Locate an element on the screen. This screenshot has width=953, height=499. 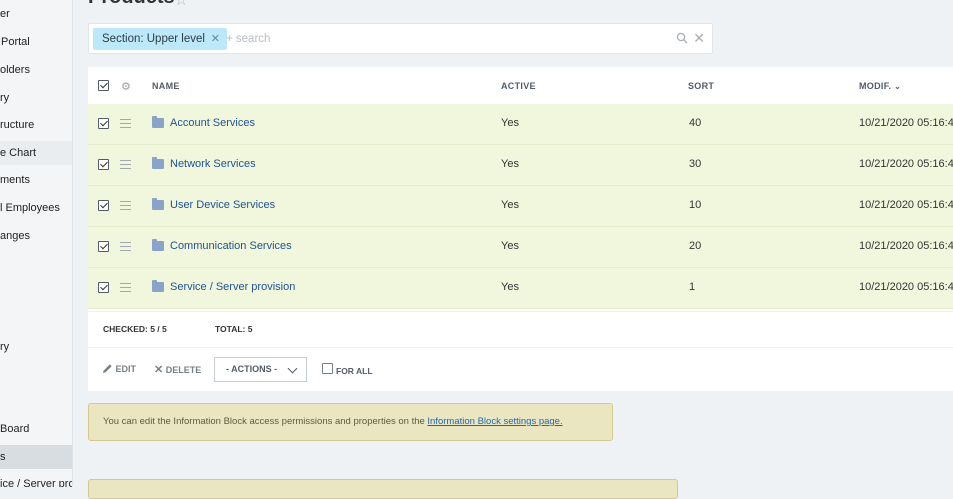
search-icon is located at coordinates (682, 39).